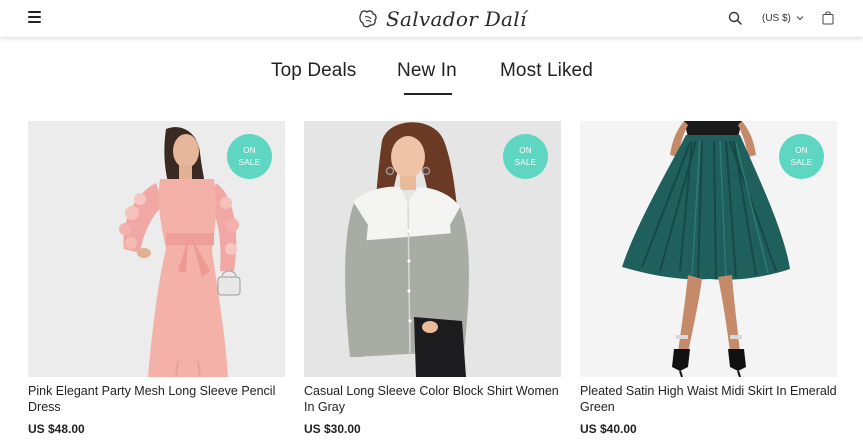 The image size is (863, 448). I want to click on product-price: US $30.00, so click(332, 429).